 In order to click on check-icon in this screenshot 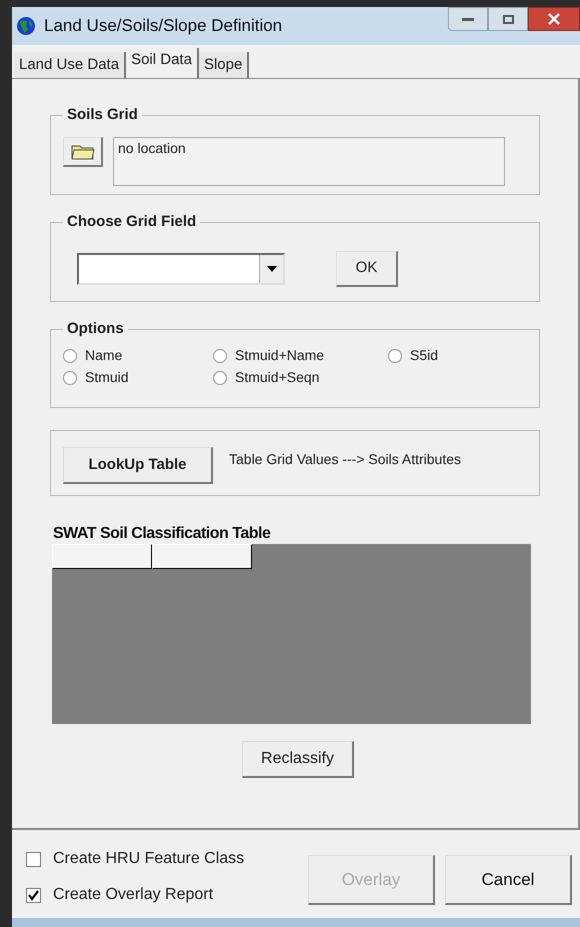, I will do `click(33, 895)`.